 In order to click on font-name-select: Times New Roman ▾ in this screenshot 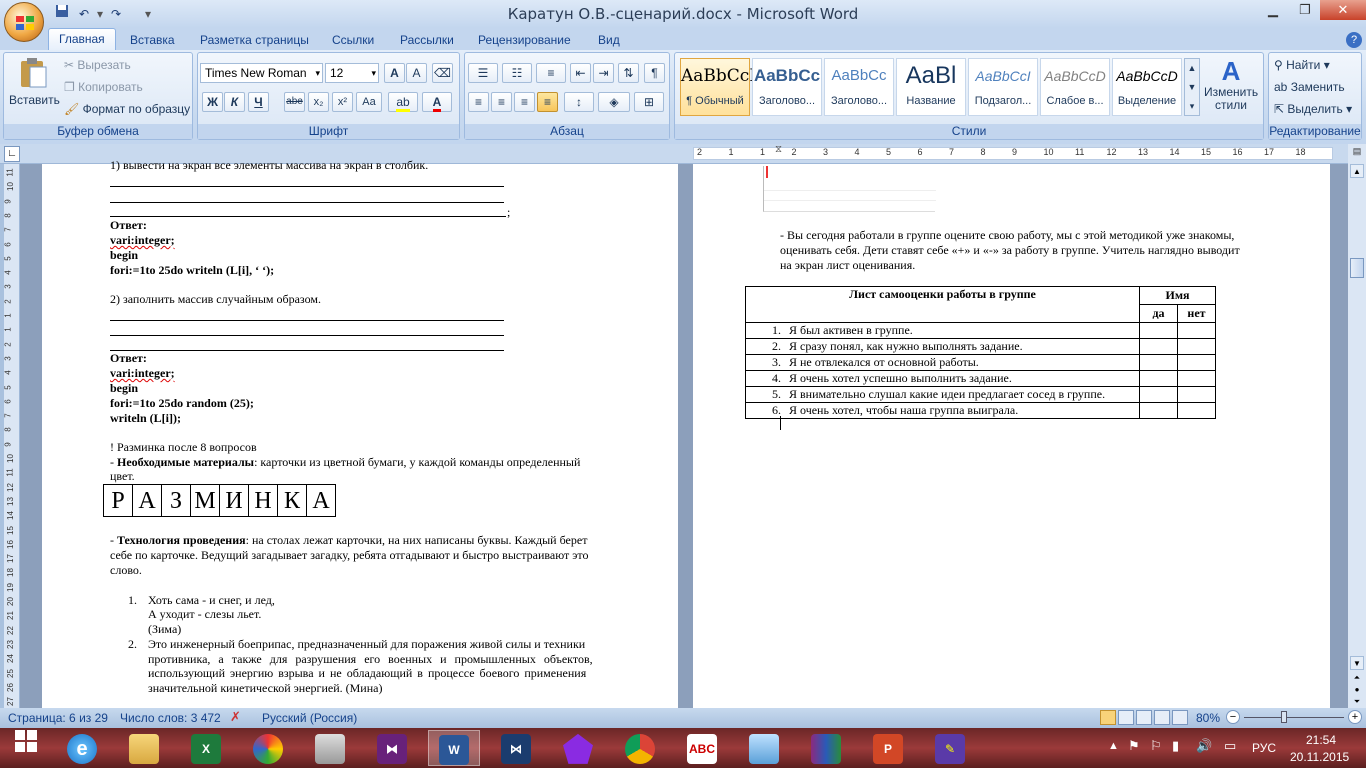, I will do `click(261, 73)`.